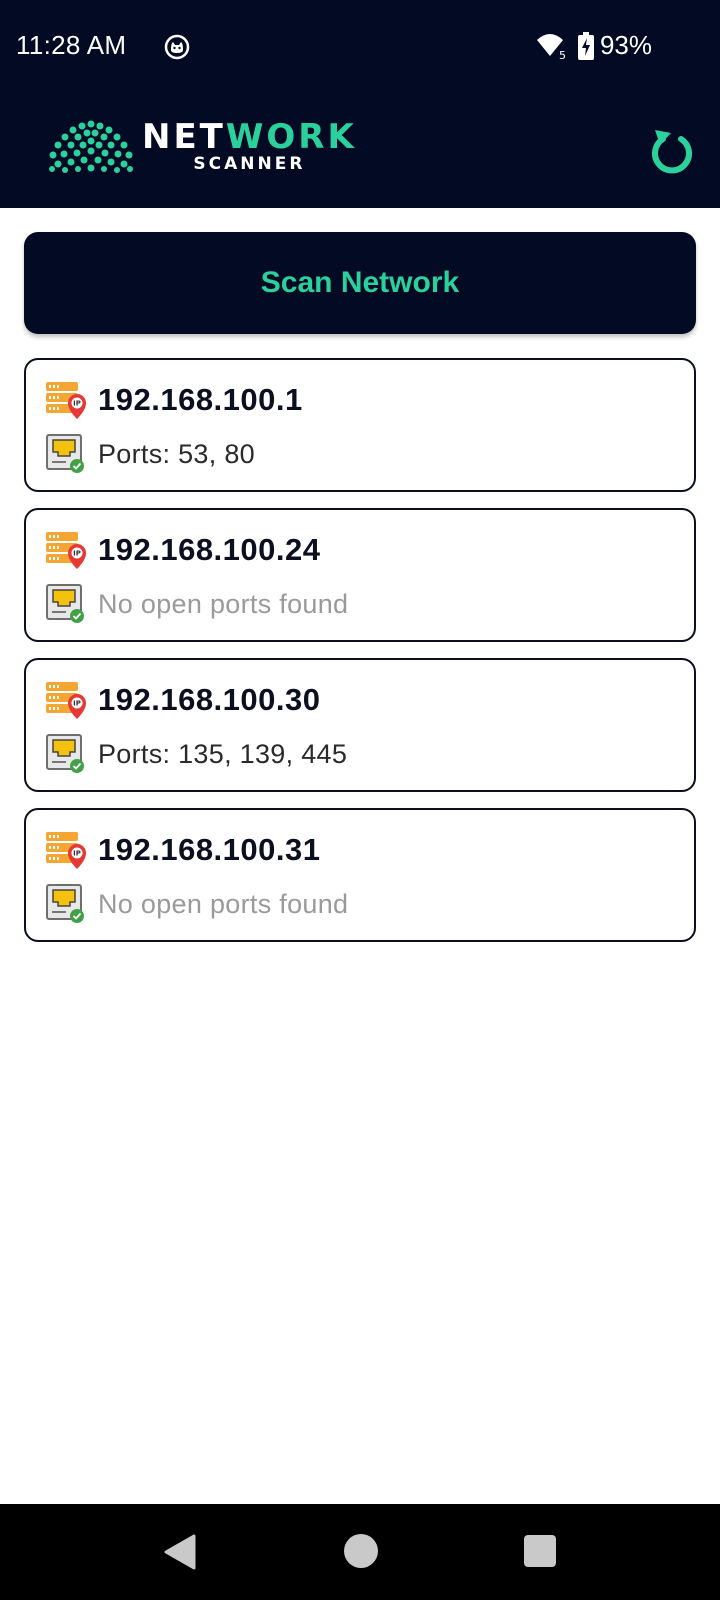 The width and height of the screenshot is (720, 1600). I want to click on device-ip: 192.168.100.30, so click(209, 699).